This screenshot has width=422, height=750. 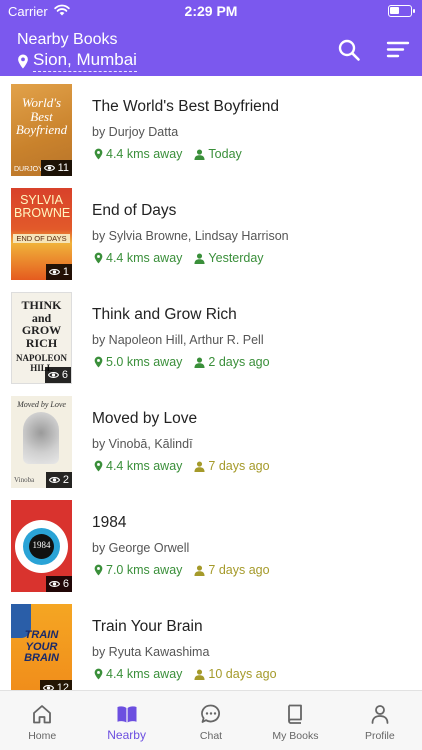 What do you see at coordinates (211, 736) in the screenshot?
I see `tab-label: Chat` at bounding box center [211, 736].